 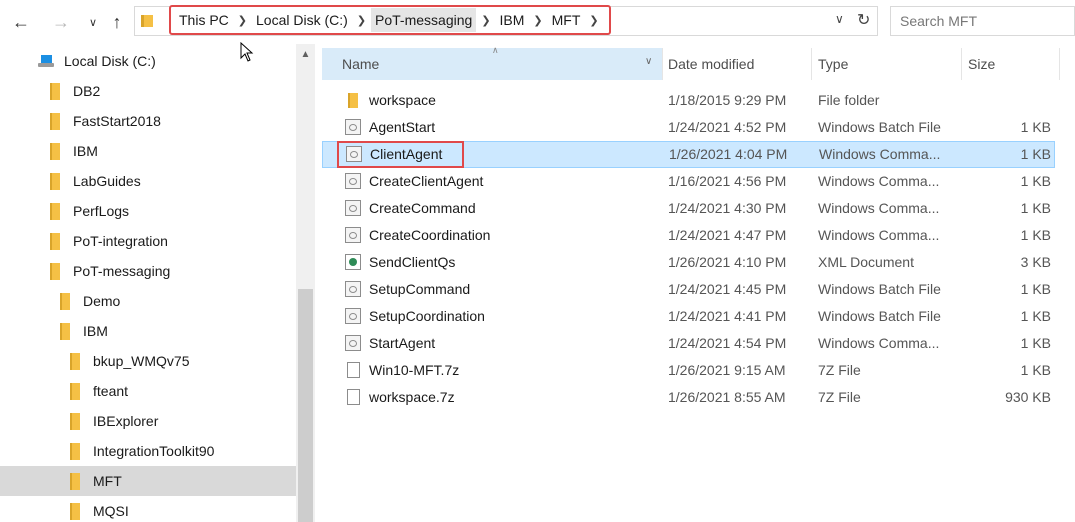 I want to click on up-arrow-icon: ↑, so click(x=117, y=22).